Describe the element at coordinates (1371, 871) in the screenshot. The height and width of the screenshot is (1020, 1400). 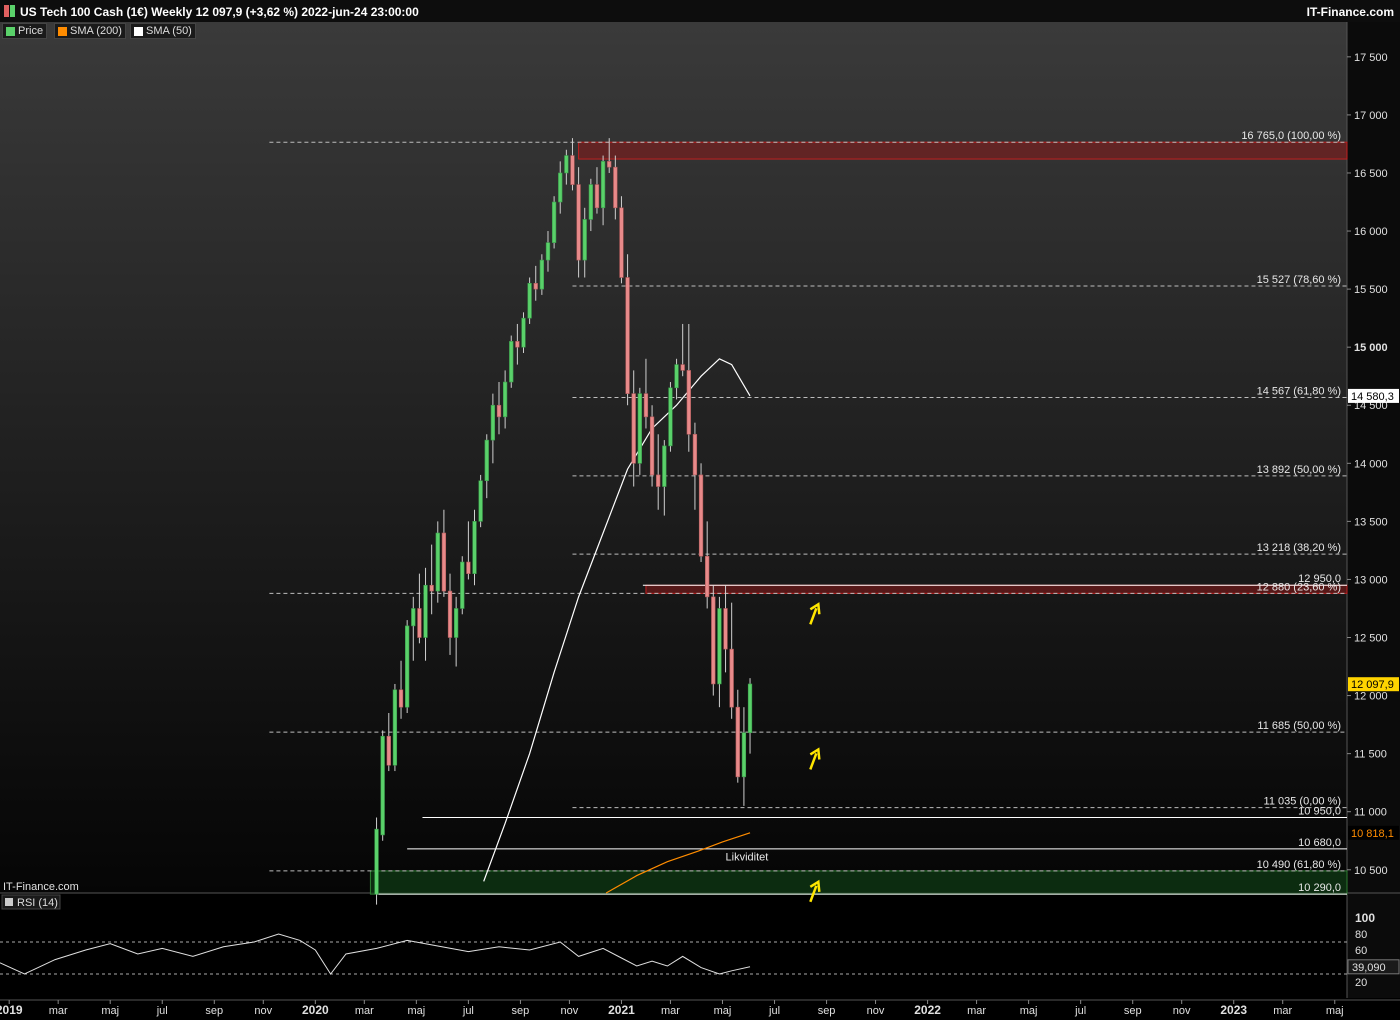
I see `price-tick-label: 10 500` at that location.